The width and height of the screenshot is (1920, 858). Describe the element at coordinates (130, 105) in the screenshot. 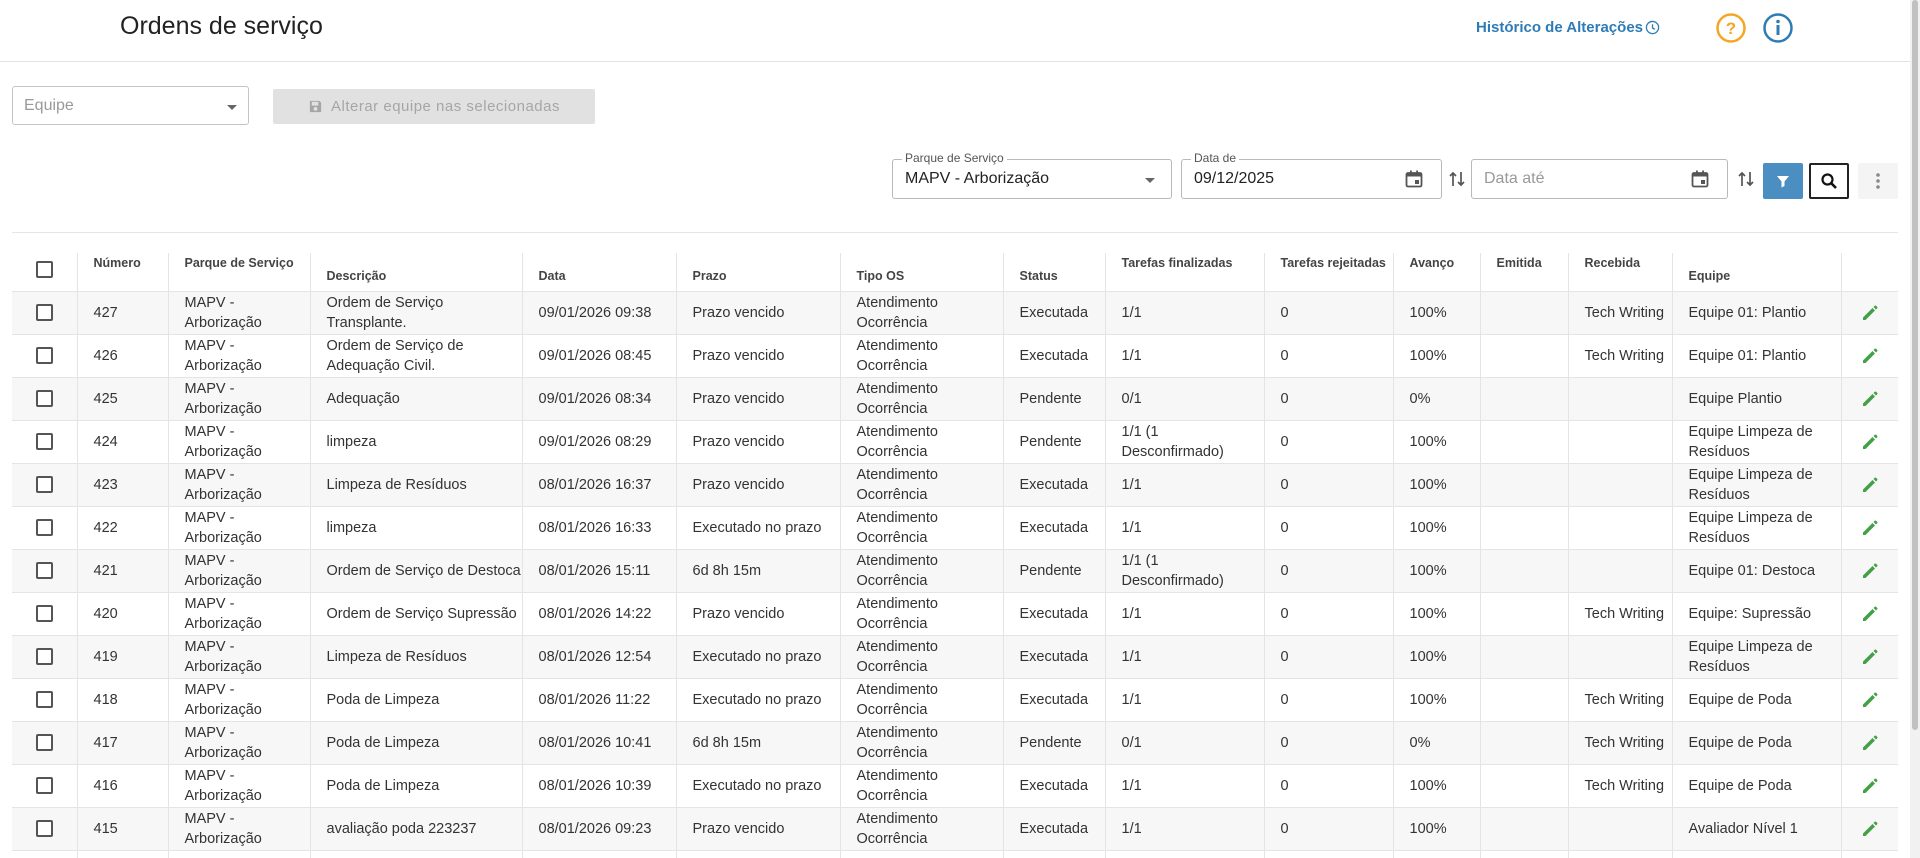

I see `team-select: Equipe` at that location.